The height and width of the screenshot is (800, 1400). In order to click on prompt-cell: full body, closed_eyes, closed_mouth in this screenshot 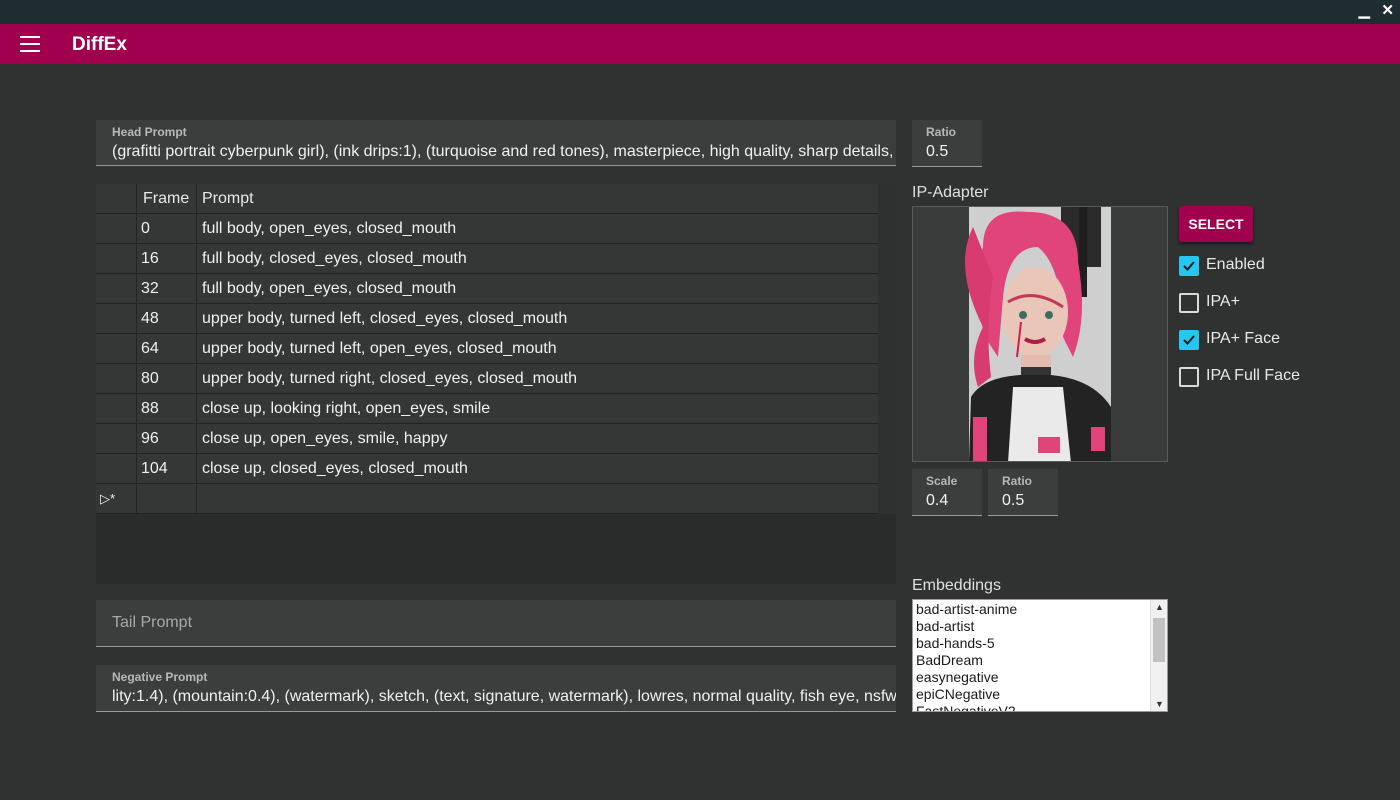, I will do `click(537, 259)`.